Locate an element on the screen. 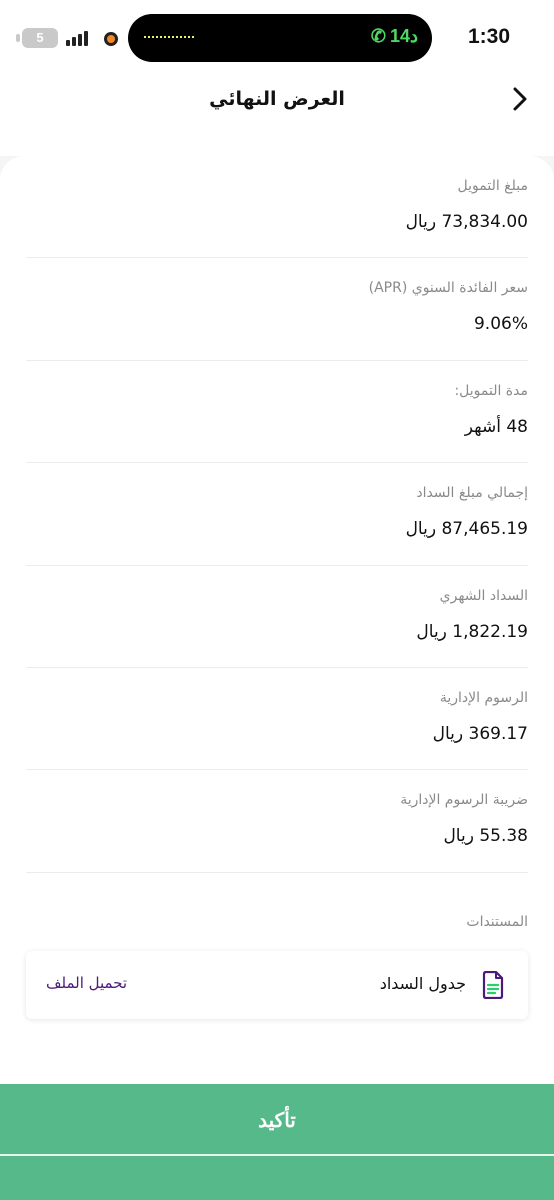 This screenshot has width=554, height=1200. status-bar: 5 ✆ 14د 1:30 is located at coordinates (277, 38).